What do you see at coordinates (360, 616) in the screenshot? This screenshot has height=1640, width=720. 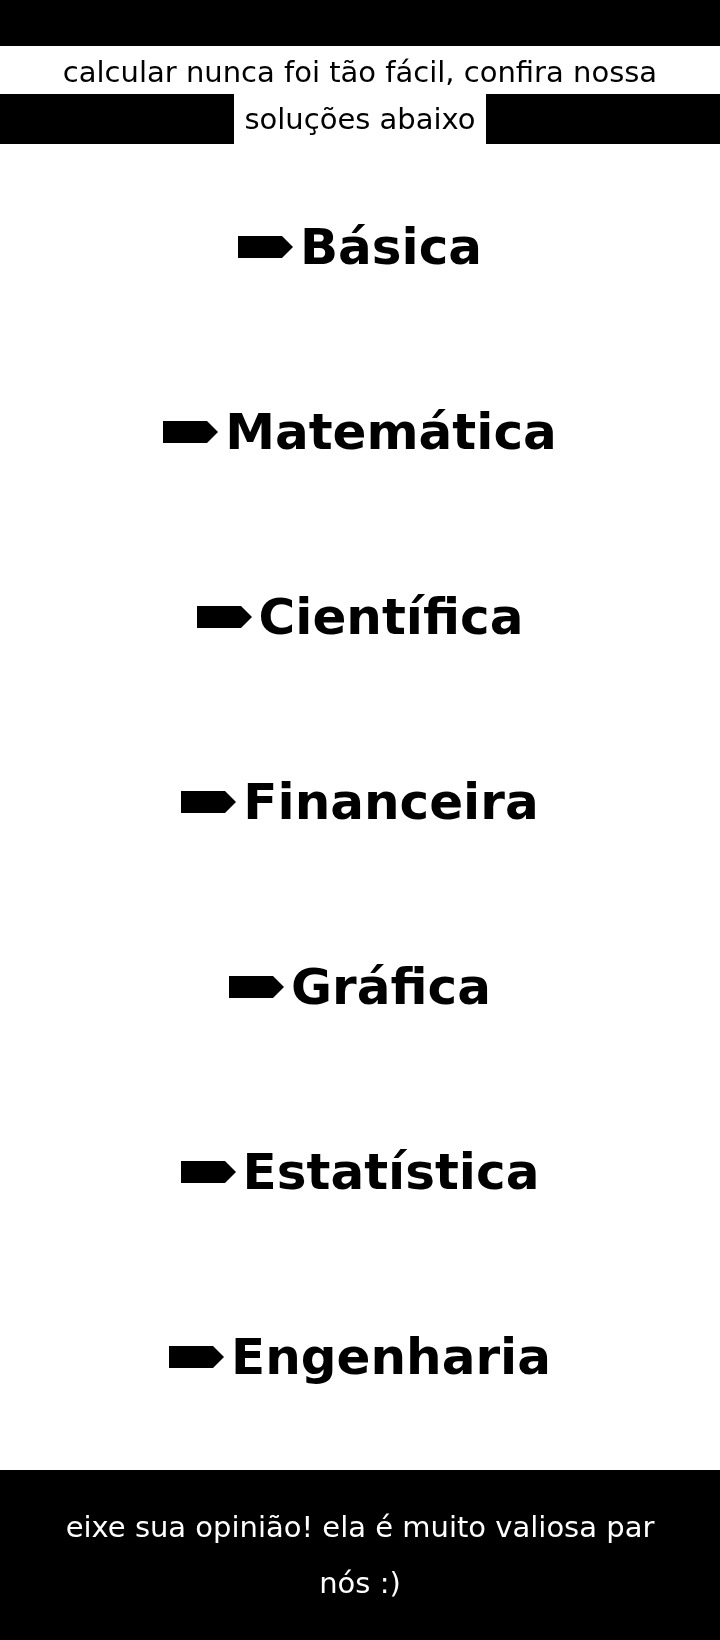 I see `menu-item: Científica` at bounding box center [360, 616].